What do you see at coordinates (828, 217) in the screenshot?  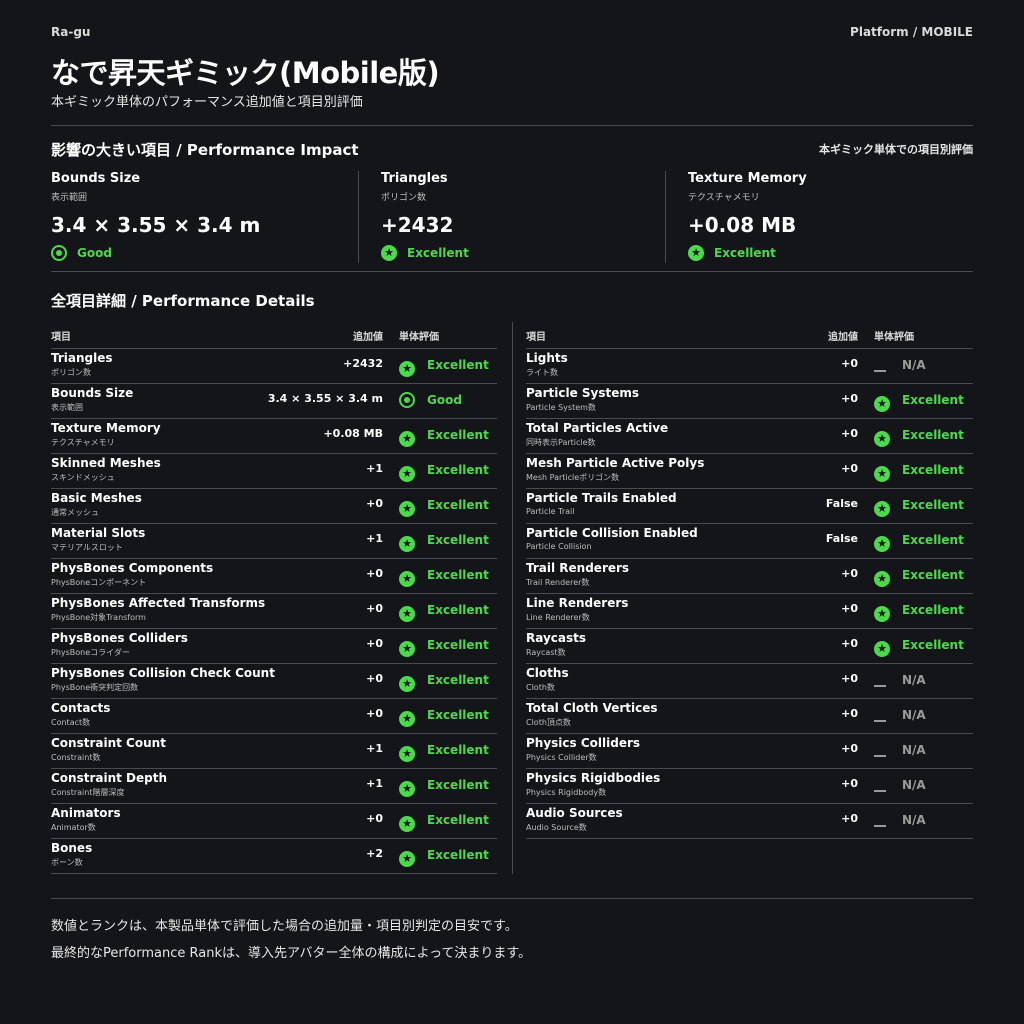 I see `impact-card: Texture Memory テクスチャメモリ +0.08 MB ★ Excellent` at bounding box center [828, 217].